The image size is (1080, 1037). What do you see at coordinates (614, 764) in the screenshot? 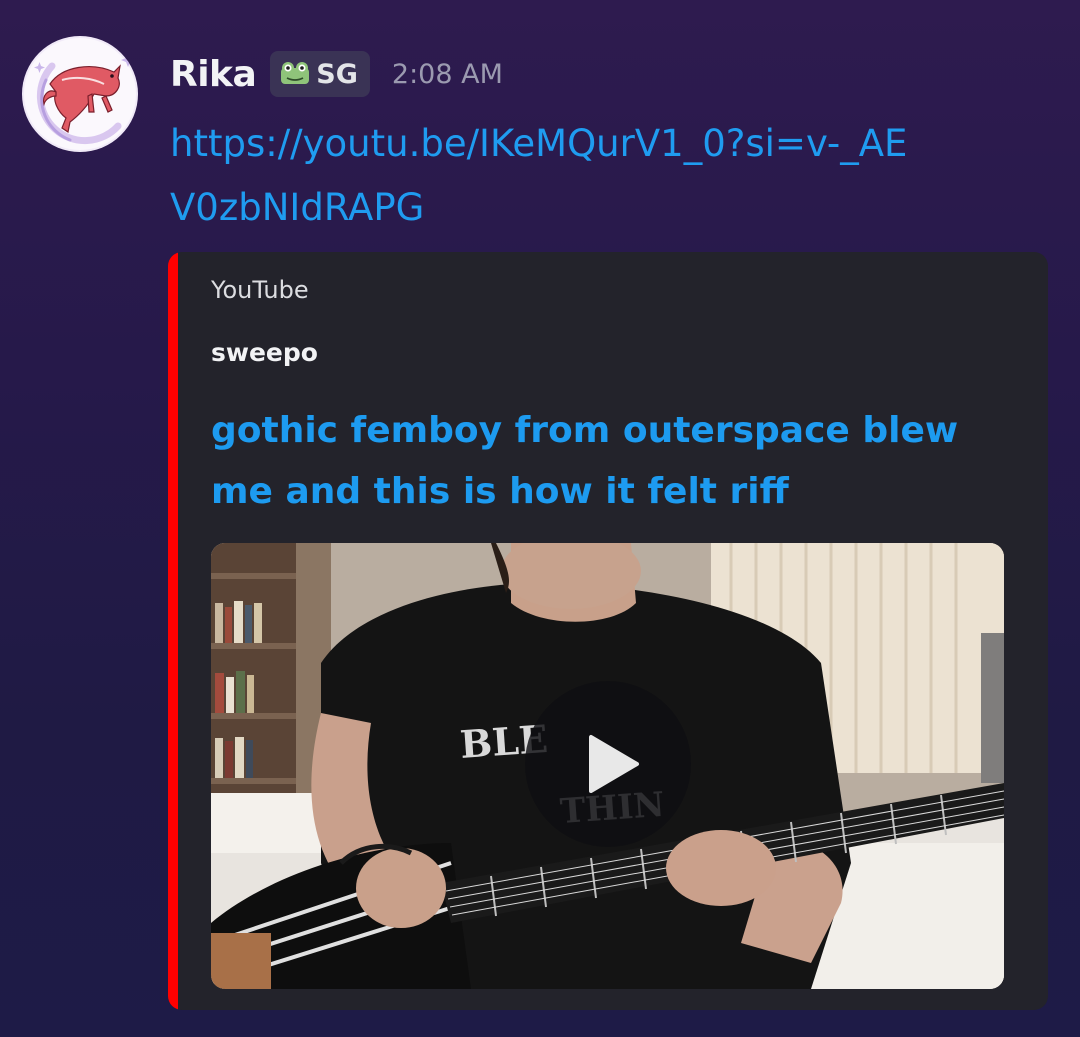
I see `play-icon` at bounding box center [614, 764].